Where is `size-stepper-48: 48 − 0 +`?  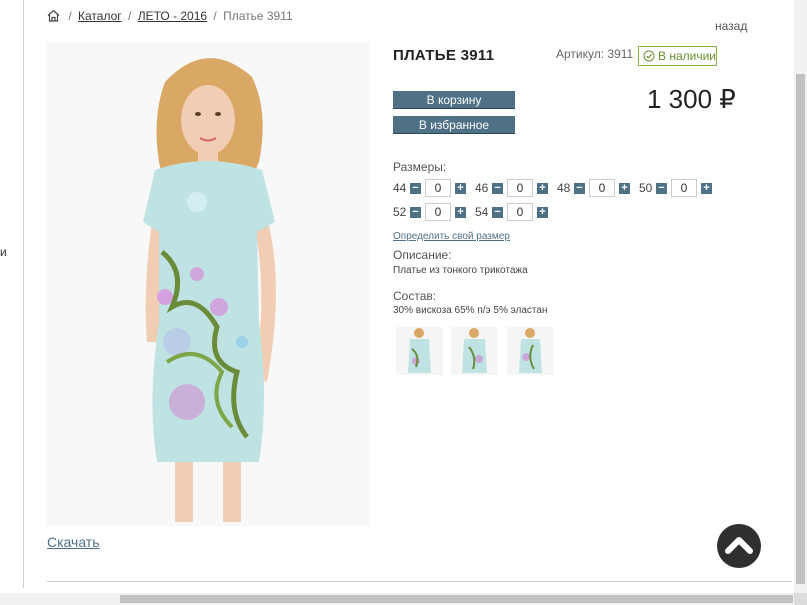
size-stepper-48: 48 − 0 + is located at coordinates (593, 188).